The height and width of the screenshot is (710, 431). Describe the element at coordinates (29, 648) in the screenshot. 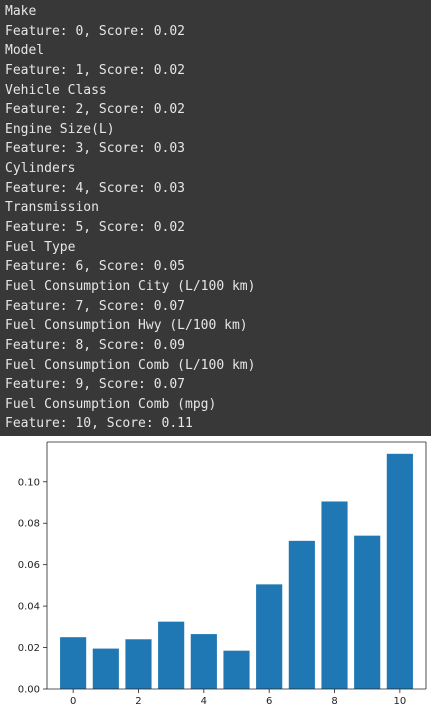

I see `y-tick-label: 0.02` at that location.